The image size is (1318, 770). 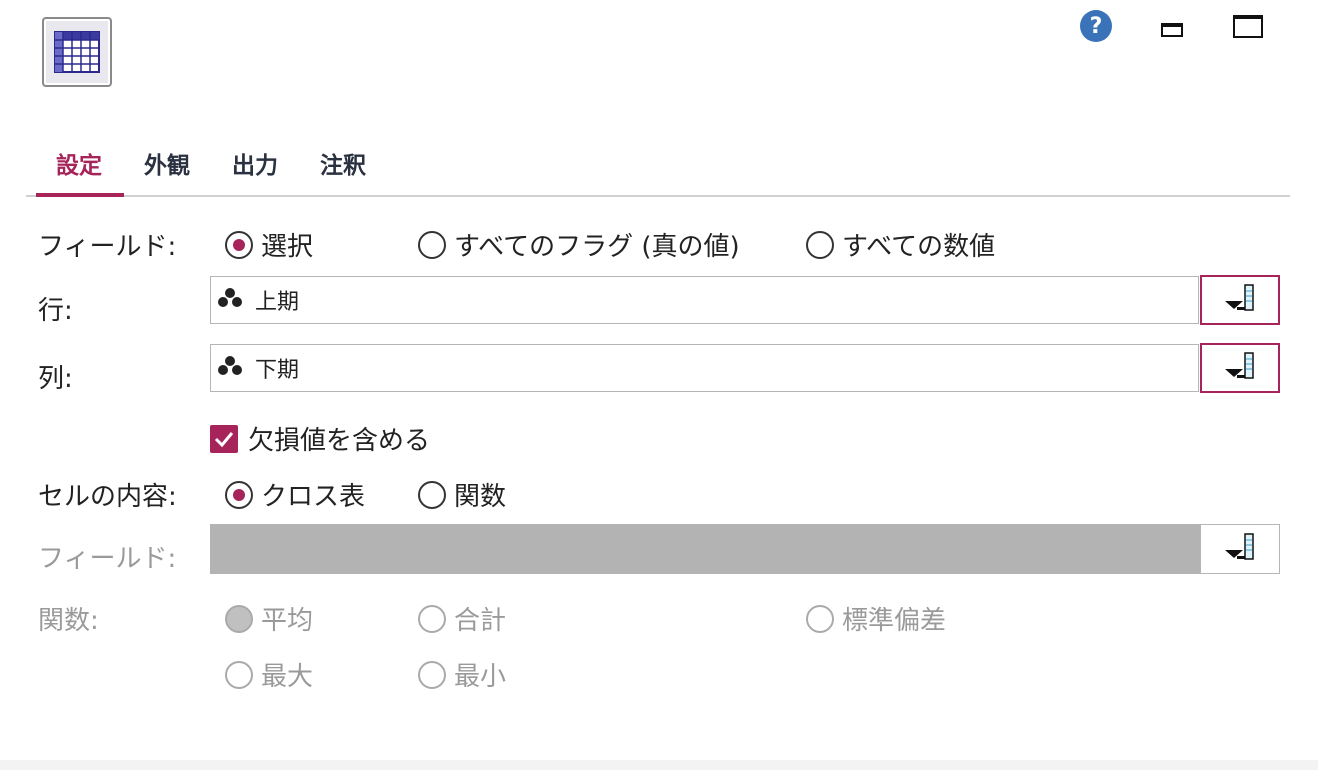 I want to click on fields-radio-all-numeric: すべての数値, so click(x=900, y=244).